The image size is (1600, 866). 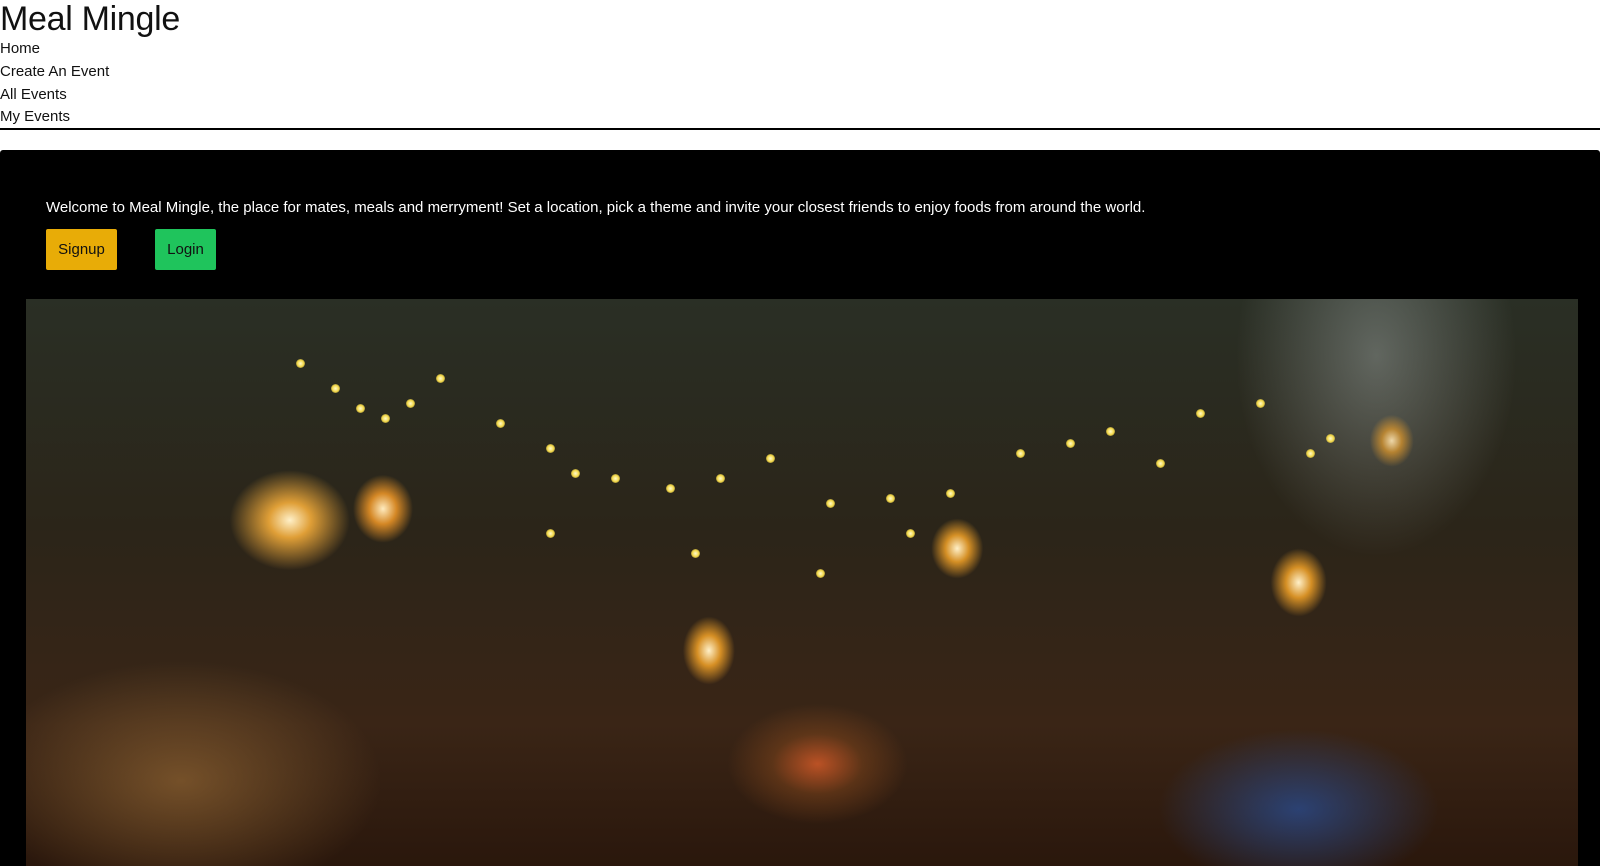 What do you see at coordinates (185, 249) in the screenshot?
I see `login-button: Login` at bounding box center [185, 249].